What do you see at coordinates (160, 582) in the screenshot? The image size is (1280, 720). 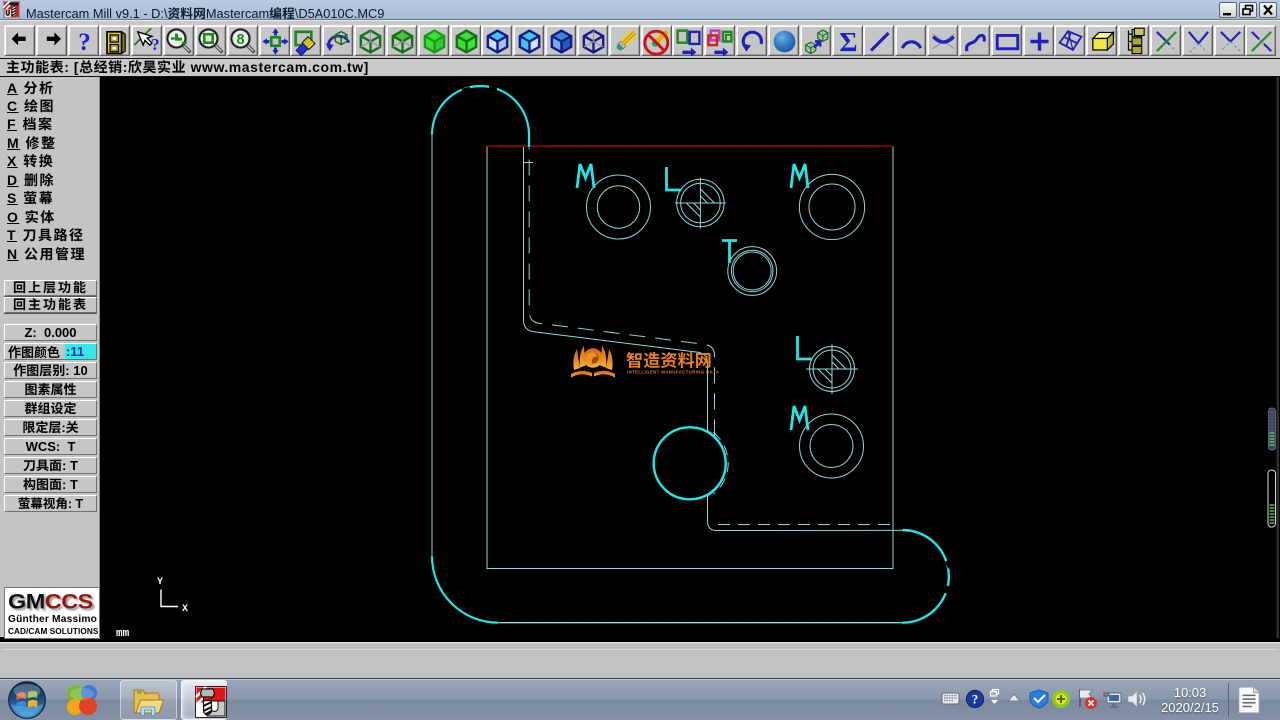 I see `svg-text: Y` at bounding box center [160, 582].